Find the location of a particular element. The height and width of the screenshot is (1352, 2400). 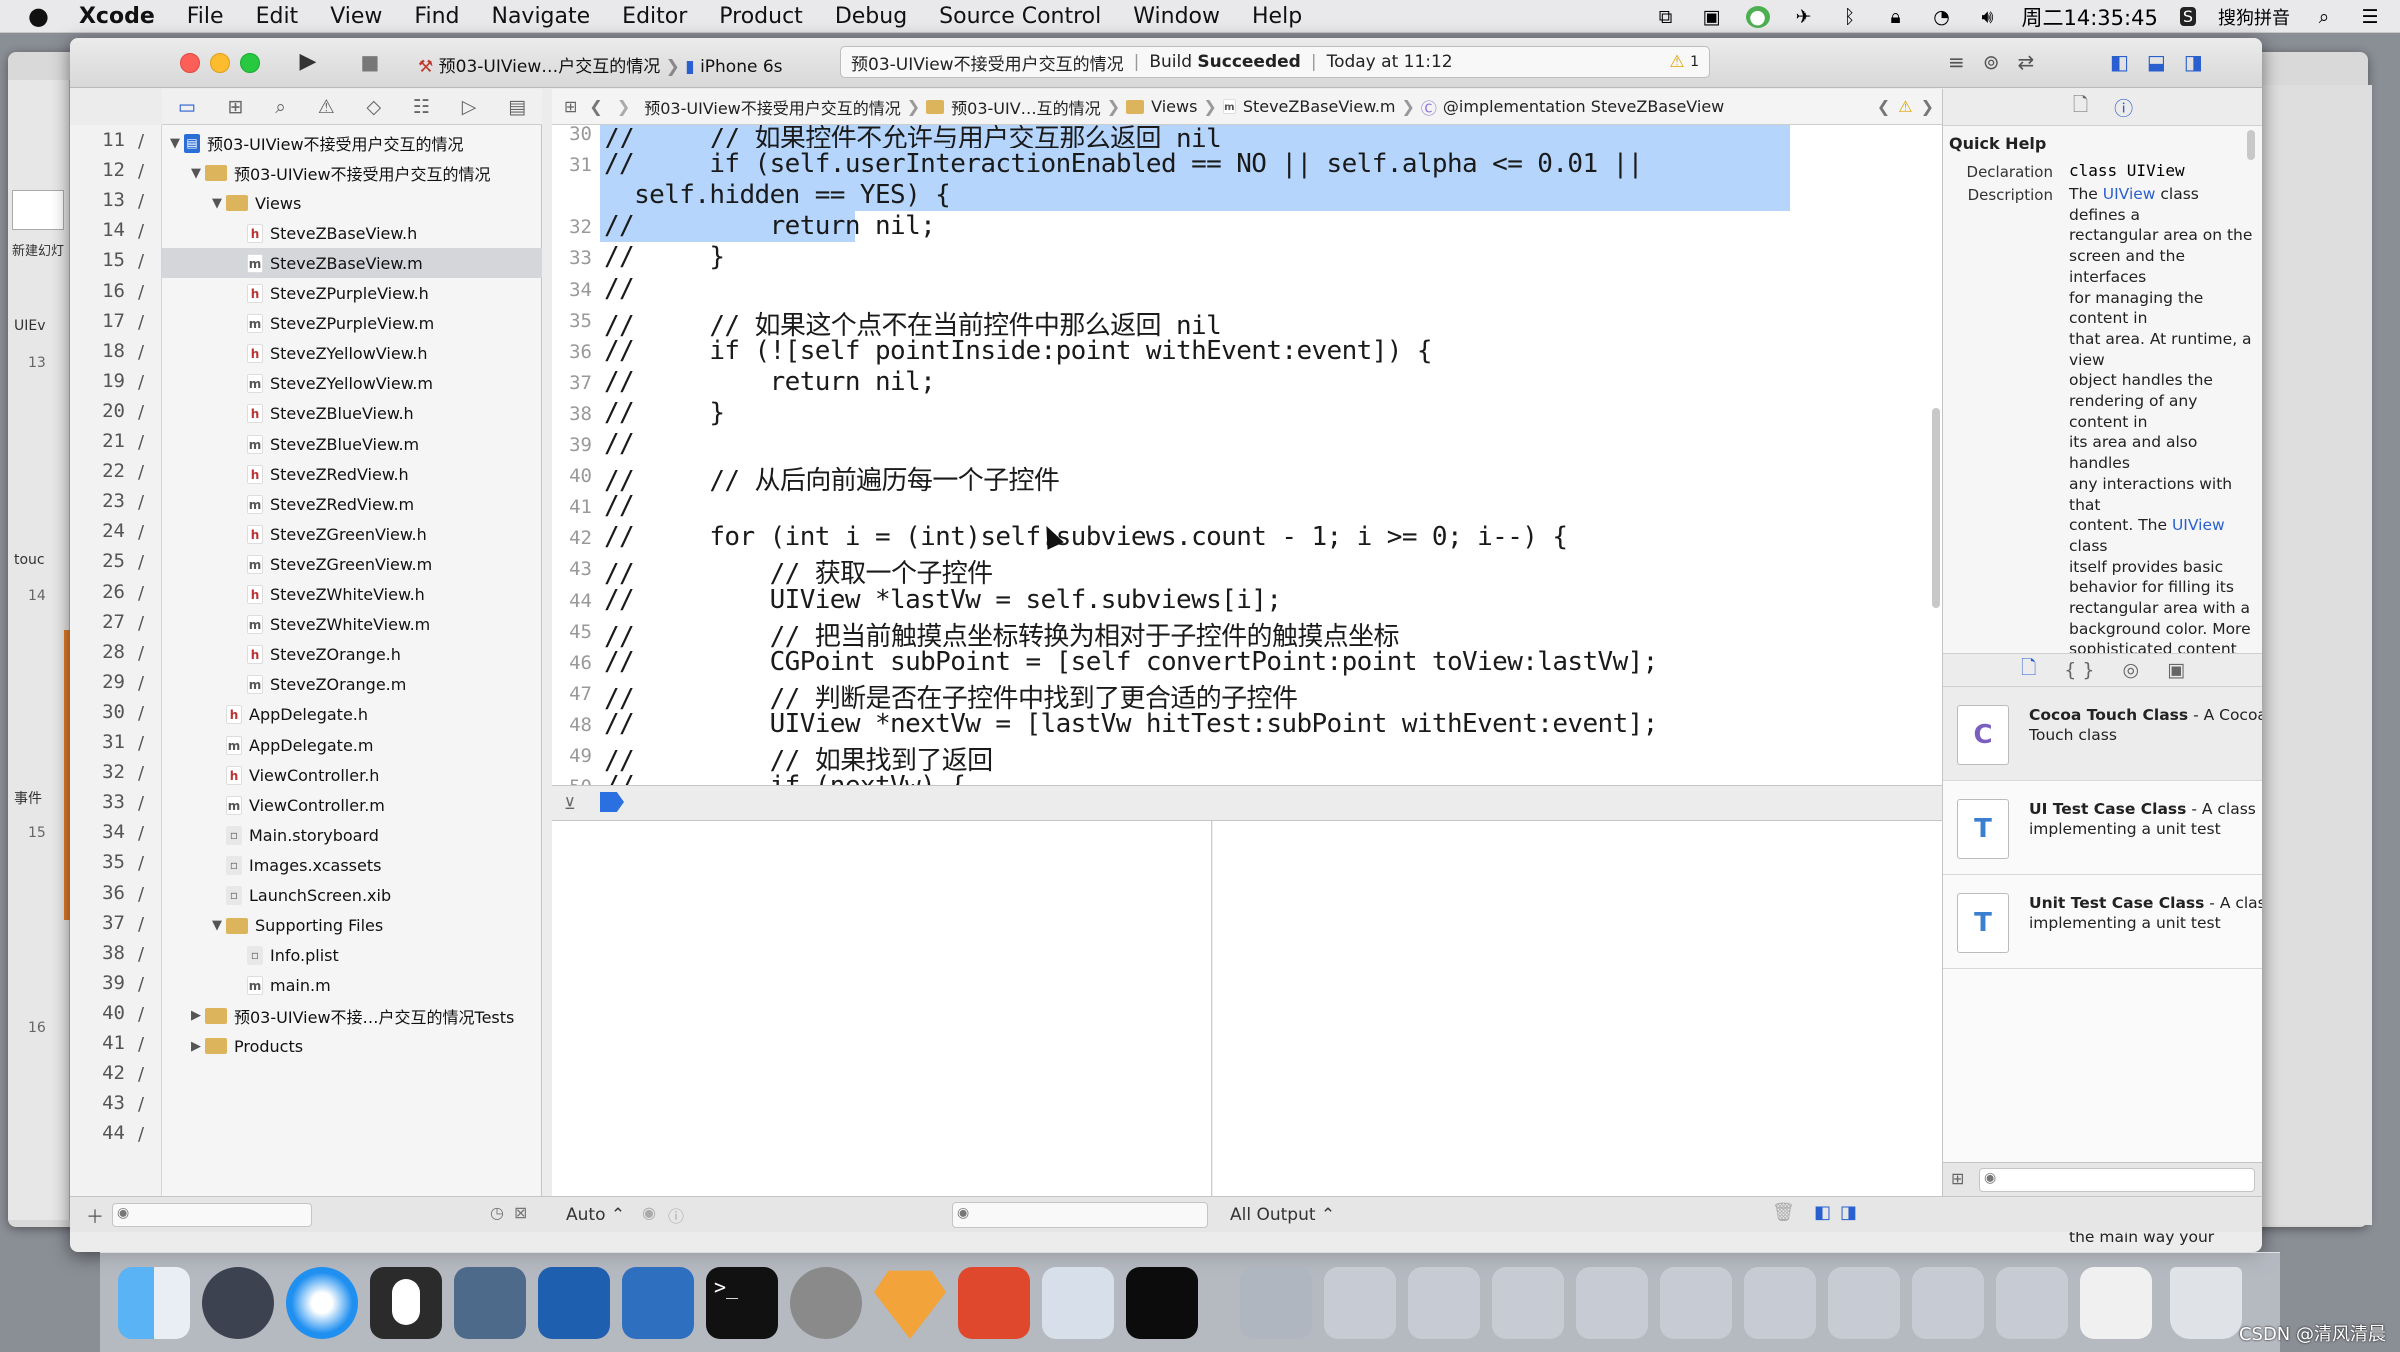

jumpbar-views: Views is located at coordinates (1174, 106).